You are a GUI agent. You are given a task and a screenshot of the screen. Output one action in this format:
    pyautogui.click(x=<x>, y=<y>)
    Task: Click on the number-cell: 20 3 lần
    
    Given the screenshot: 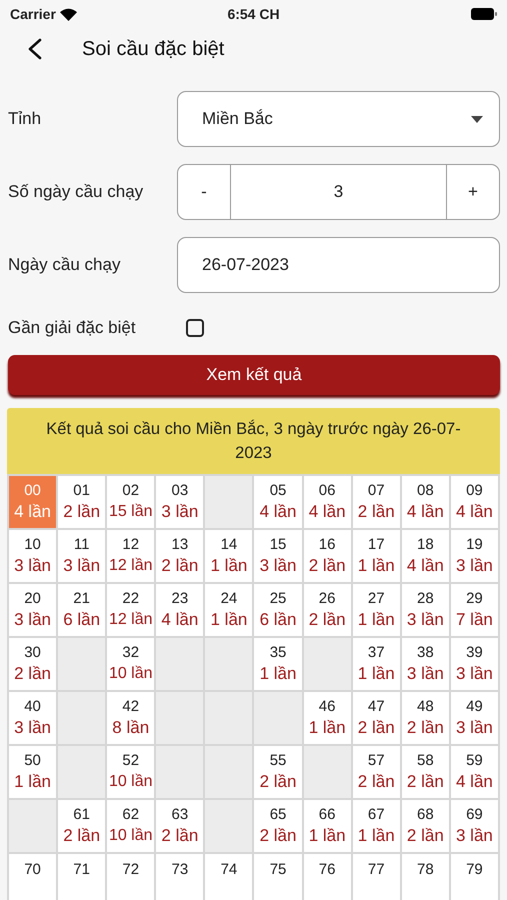 What is the action you would take?
    pyautogui.click(x=32, y=610)
    